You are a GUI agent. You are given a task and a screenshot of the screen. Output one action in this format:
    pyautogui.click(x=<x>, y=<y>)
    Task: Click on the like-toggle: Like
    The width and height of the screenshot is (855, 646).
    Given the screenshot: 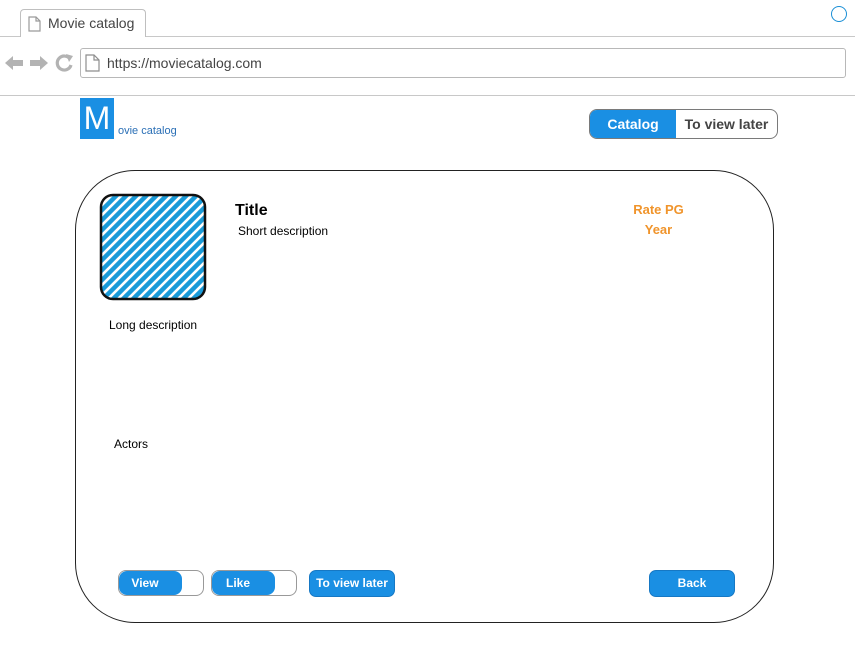 What is the action you would take?
    pyautogui.click(x=254, y=583)
    